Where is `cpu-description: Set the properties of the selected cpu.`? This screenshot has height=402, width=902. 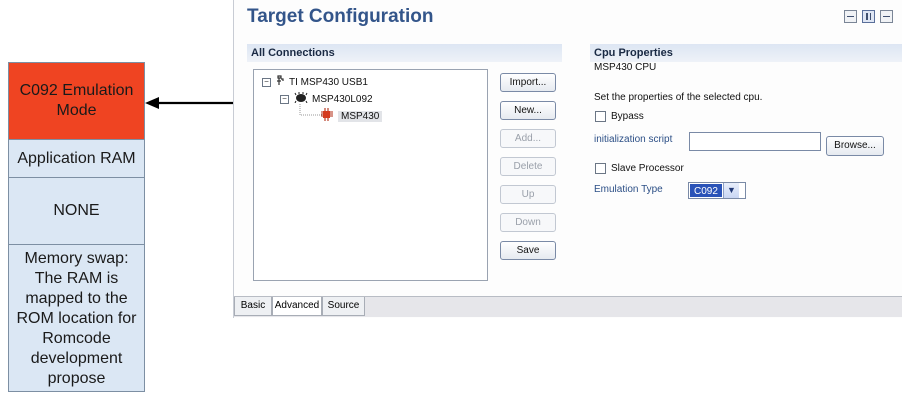
cpu-description: Set the properties of the selected cpu. is located at coordinates (678, 97).